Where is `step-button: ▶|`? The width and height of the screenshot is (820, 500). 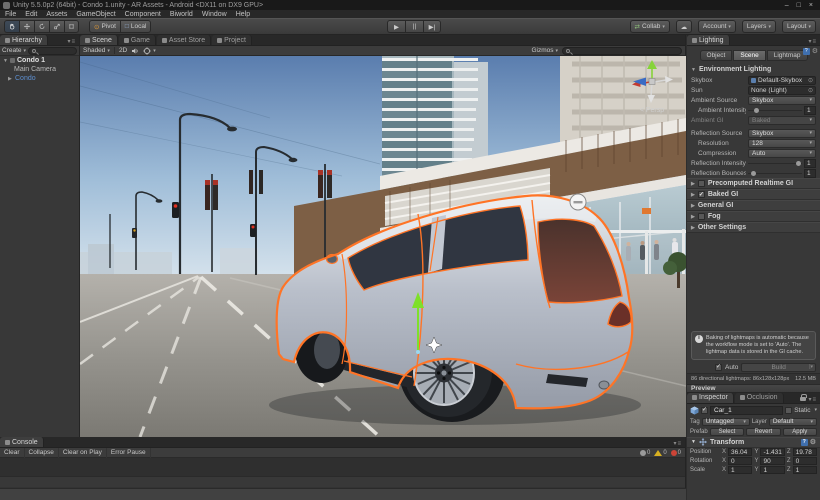
step-button: ▶| is located at coordinates (432, 26).